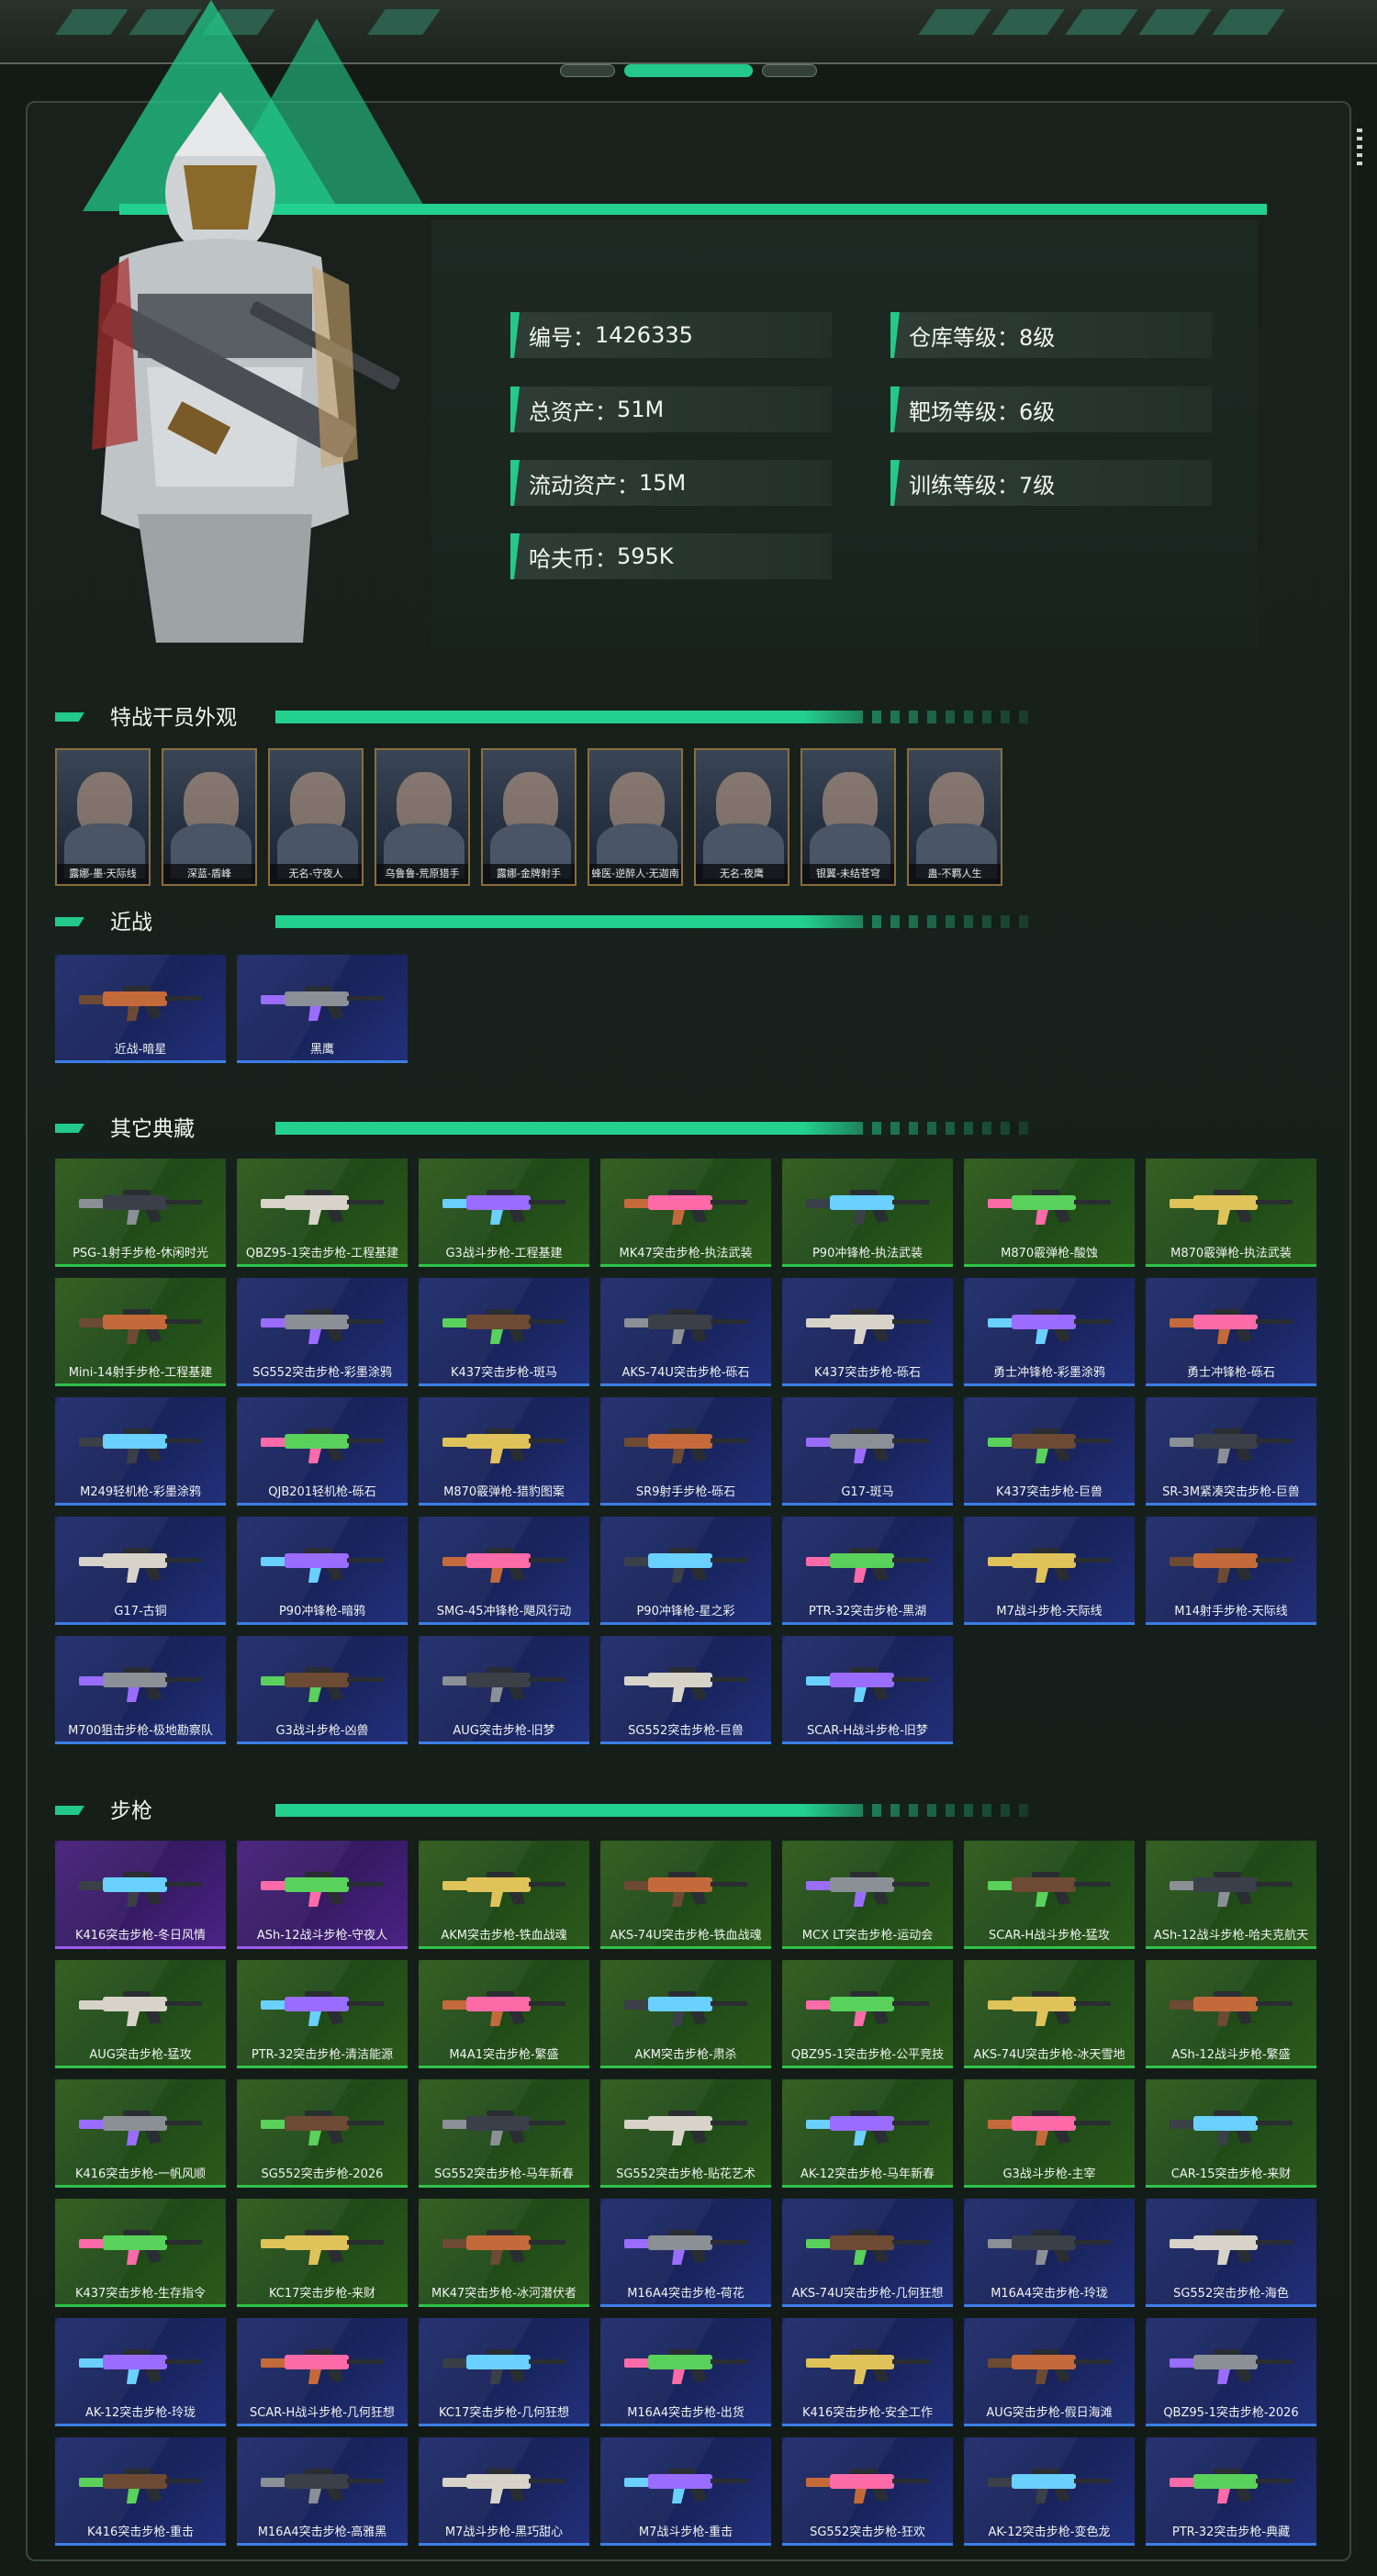 The height and width of the screenshot is (2576, 1377). Describe the element at coordinates (685, 2014) in the screenshot. I see `weapon-card: AKM突击步枪-肃杀` at that location.